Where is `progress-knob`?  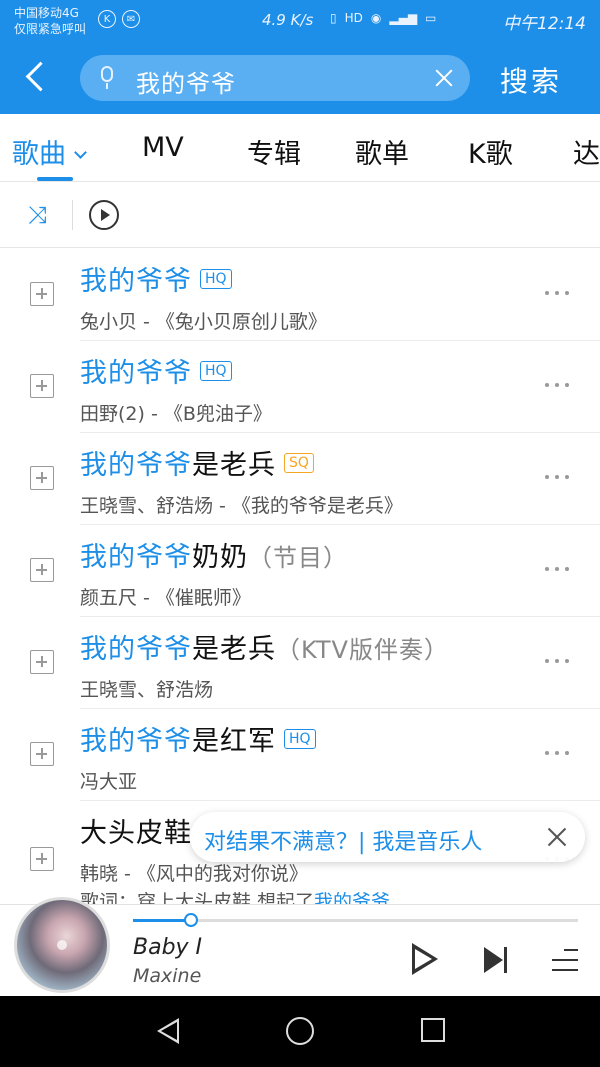 progress-knob is located at coordinates (190, 920).